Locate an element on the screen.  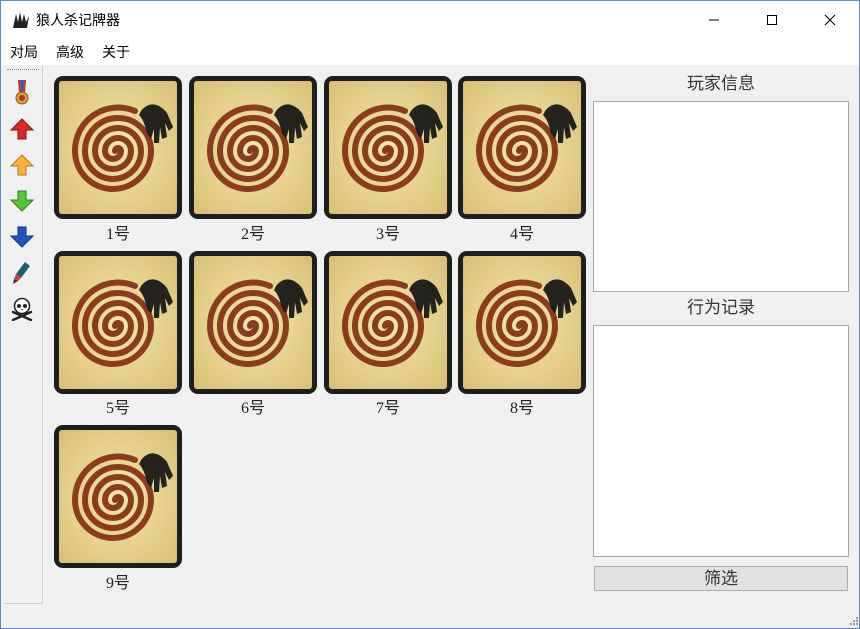
skull-crossbones-icon is located at coordinates (22, 309).